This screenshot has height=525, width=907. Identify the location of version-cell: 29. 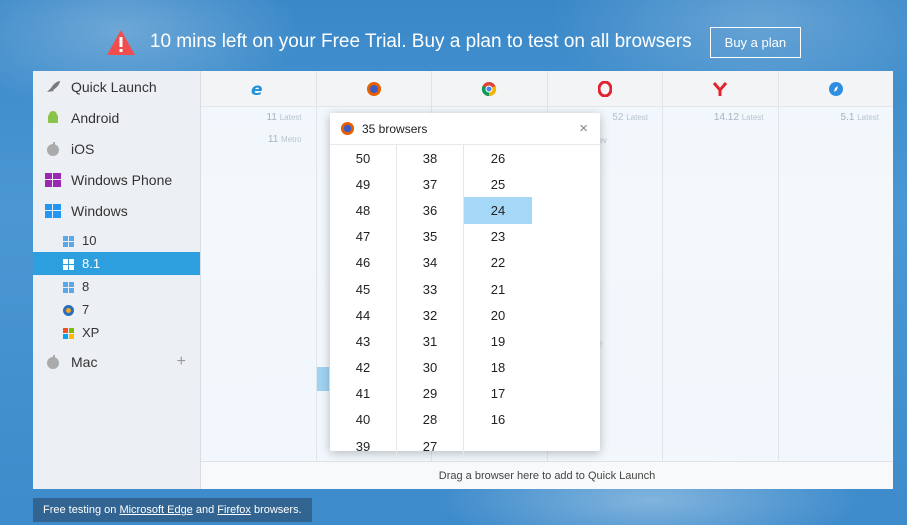
(430, 394).